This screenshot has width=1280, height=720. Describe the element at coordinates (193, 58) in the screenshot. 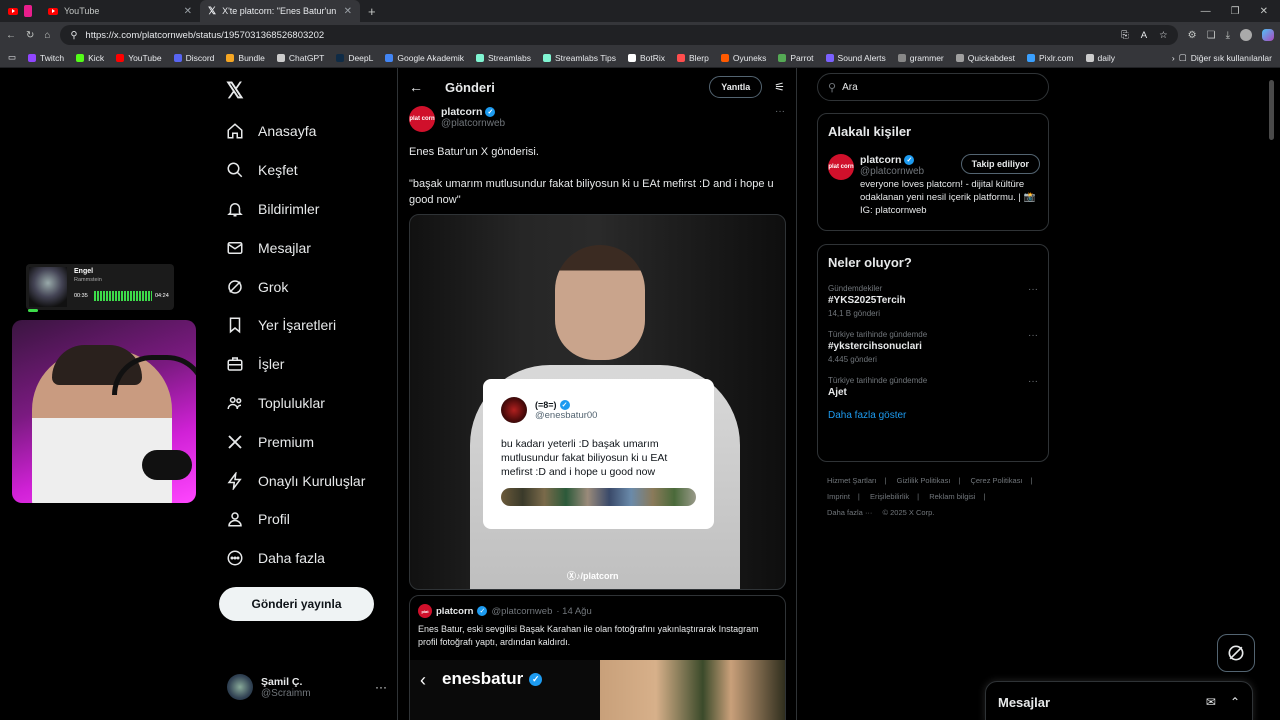

I see `bookmark-item: Discord` at that location.